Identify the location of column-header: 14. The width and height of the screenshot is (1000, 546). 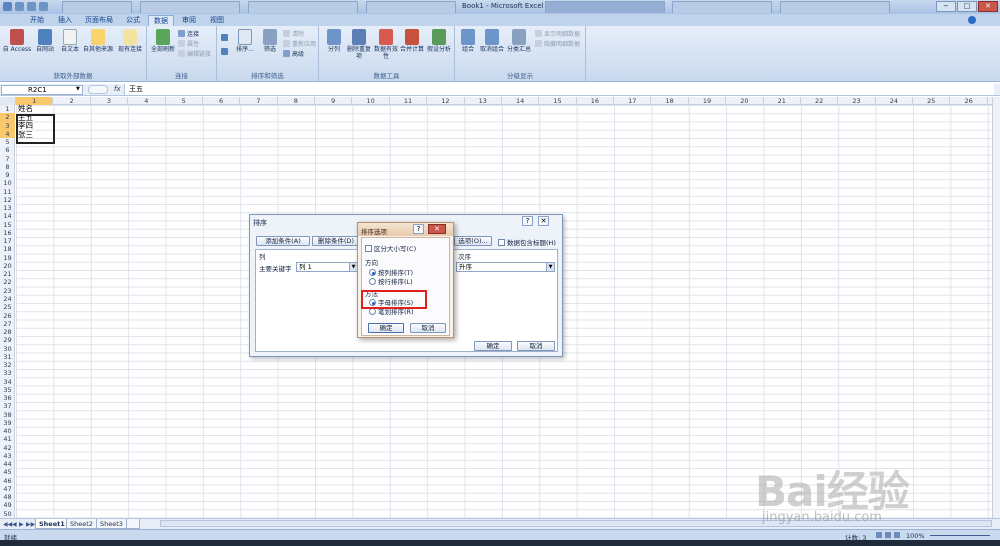
(521, 101).